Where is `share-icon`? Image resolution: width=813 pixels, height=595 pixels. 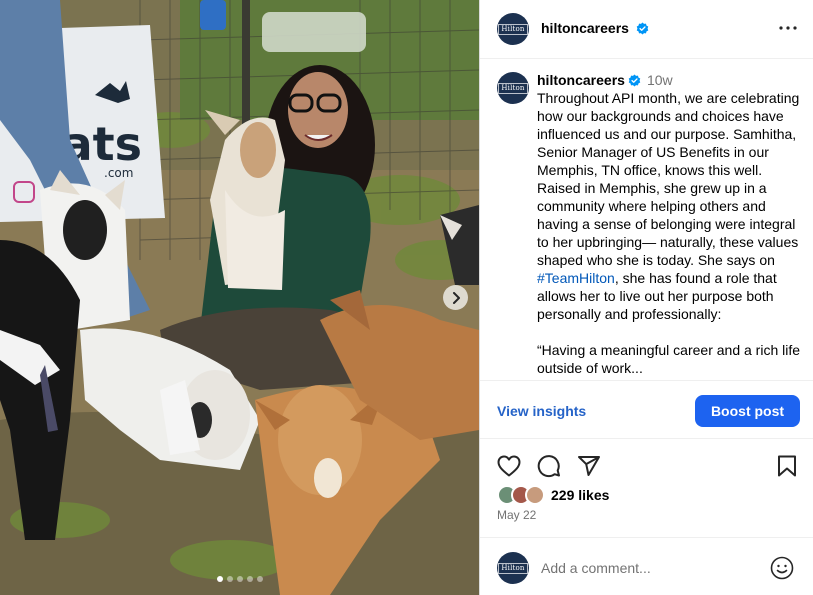 share-icon is located at coordinates (589, 466).